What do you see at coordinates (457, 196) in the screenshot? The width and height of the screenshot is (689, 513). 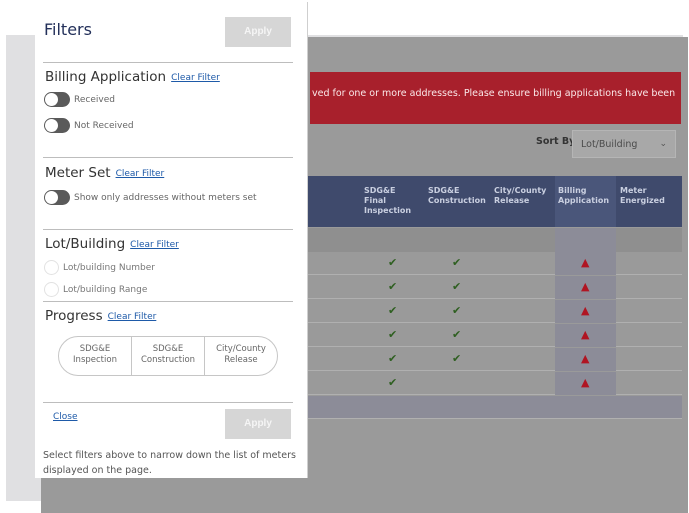 I see `column-header-construction: SDG&E Construction` at bounding box center [457, 196].